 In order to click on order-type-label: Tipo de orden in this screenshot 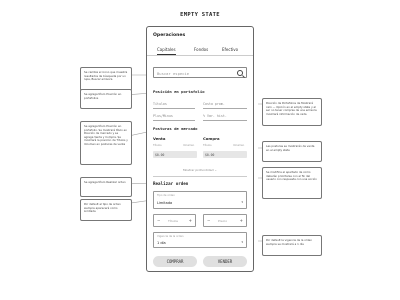, I will do `click(166, 195)`.